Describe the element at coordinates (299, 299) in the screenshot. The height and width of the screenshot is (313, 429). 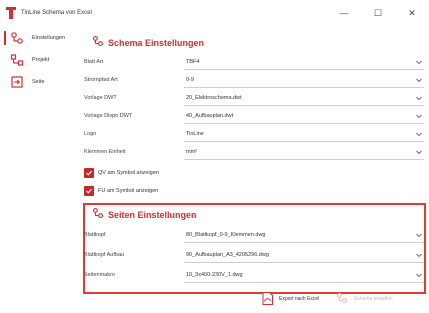
I see `export-excel-label: Export nach Excel` at that location.